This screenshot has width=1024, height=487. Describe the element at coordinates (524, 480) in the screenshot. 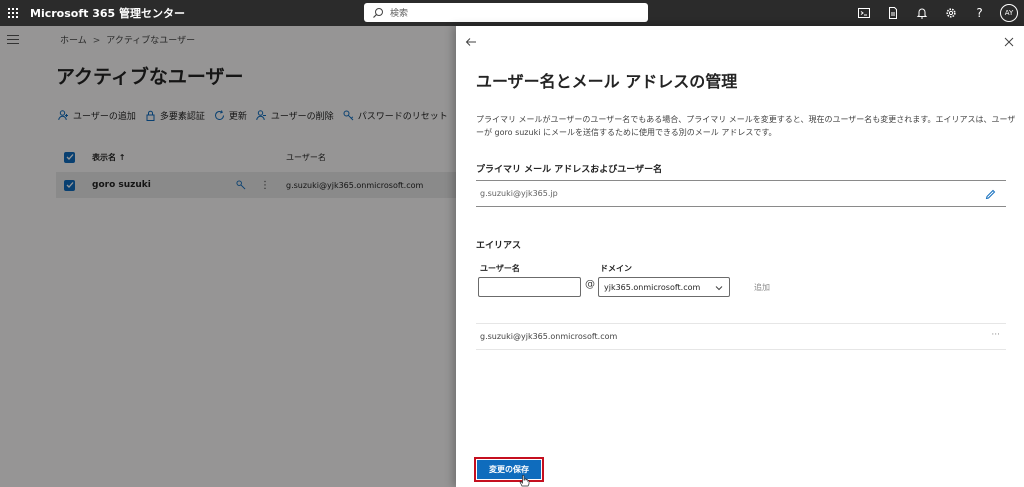

I see `hand-cursor-icon` at that location.